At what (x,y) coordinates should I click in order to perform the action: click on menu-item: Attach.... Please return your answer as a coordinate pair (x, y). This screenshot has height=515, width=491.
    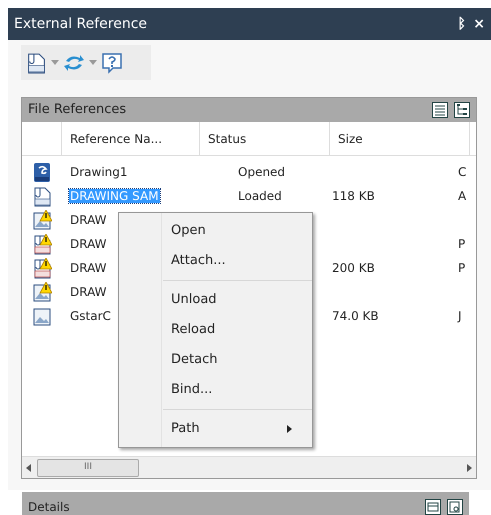
    Looking at the image, I should click on (215, 261).